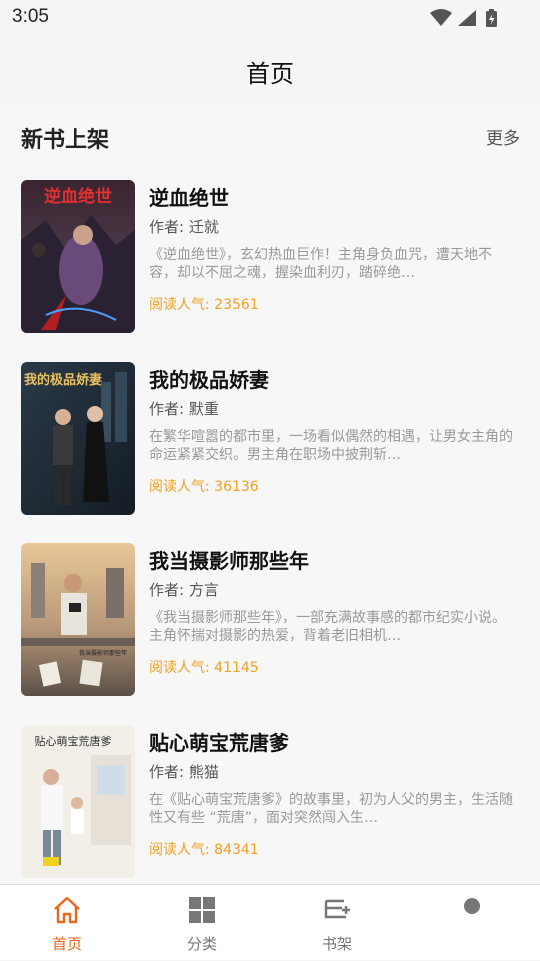  Describe the element at coordinates (65, 140) in the screenshot. I see `section-title: 新书上架` at that location.